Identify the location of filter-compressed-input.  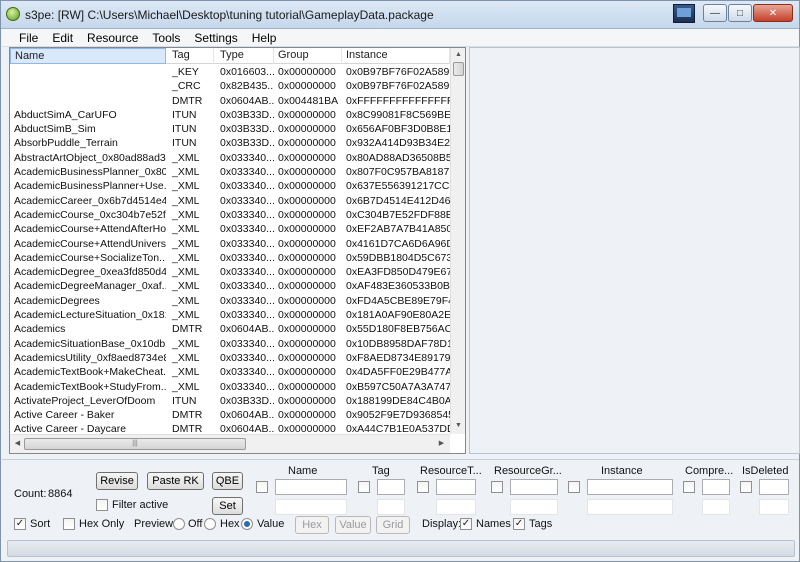
(716, 487).